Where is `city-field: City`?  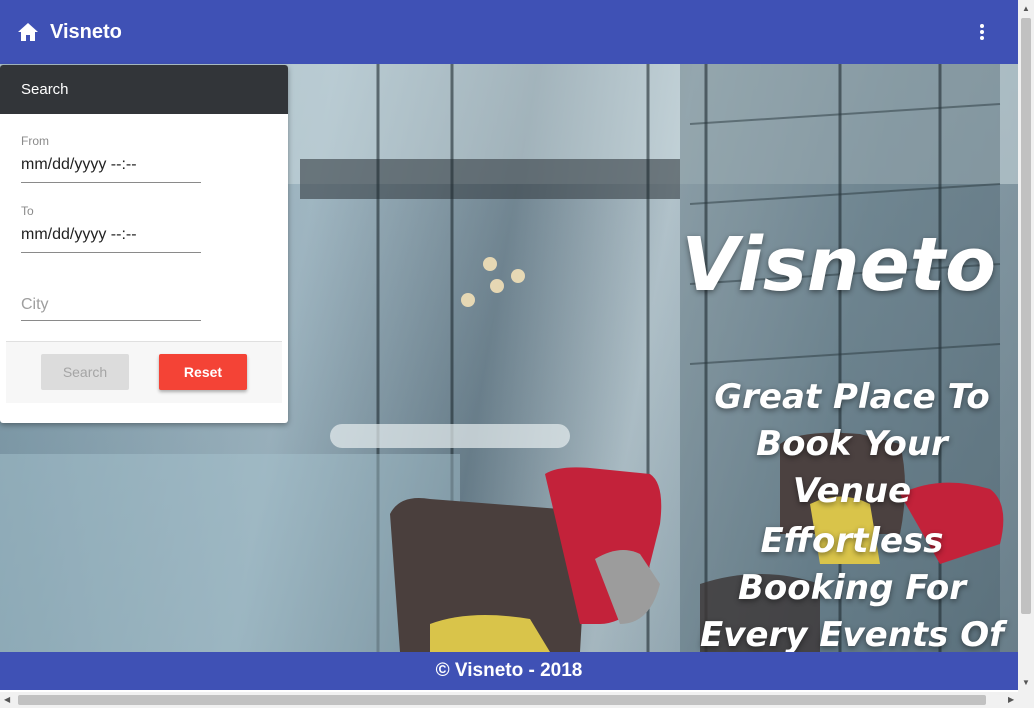 city-field: City is located at coordinates (111, 308).